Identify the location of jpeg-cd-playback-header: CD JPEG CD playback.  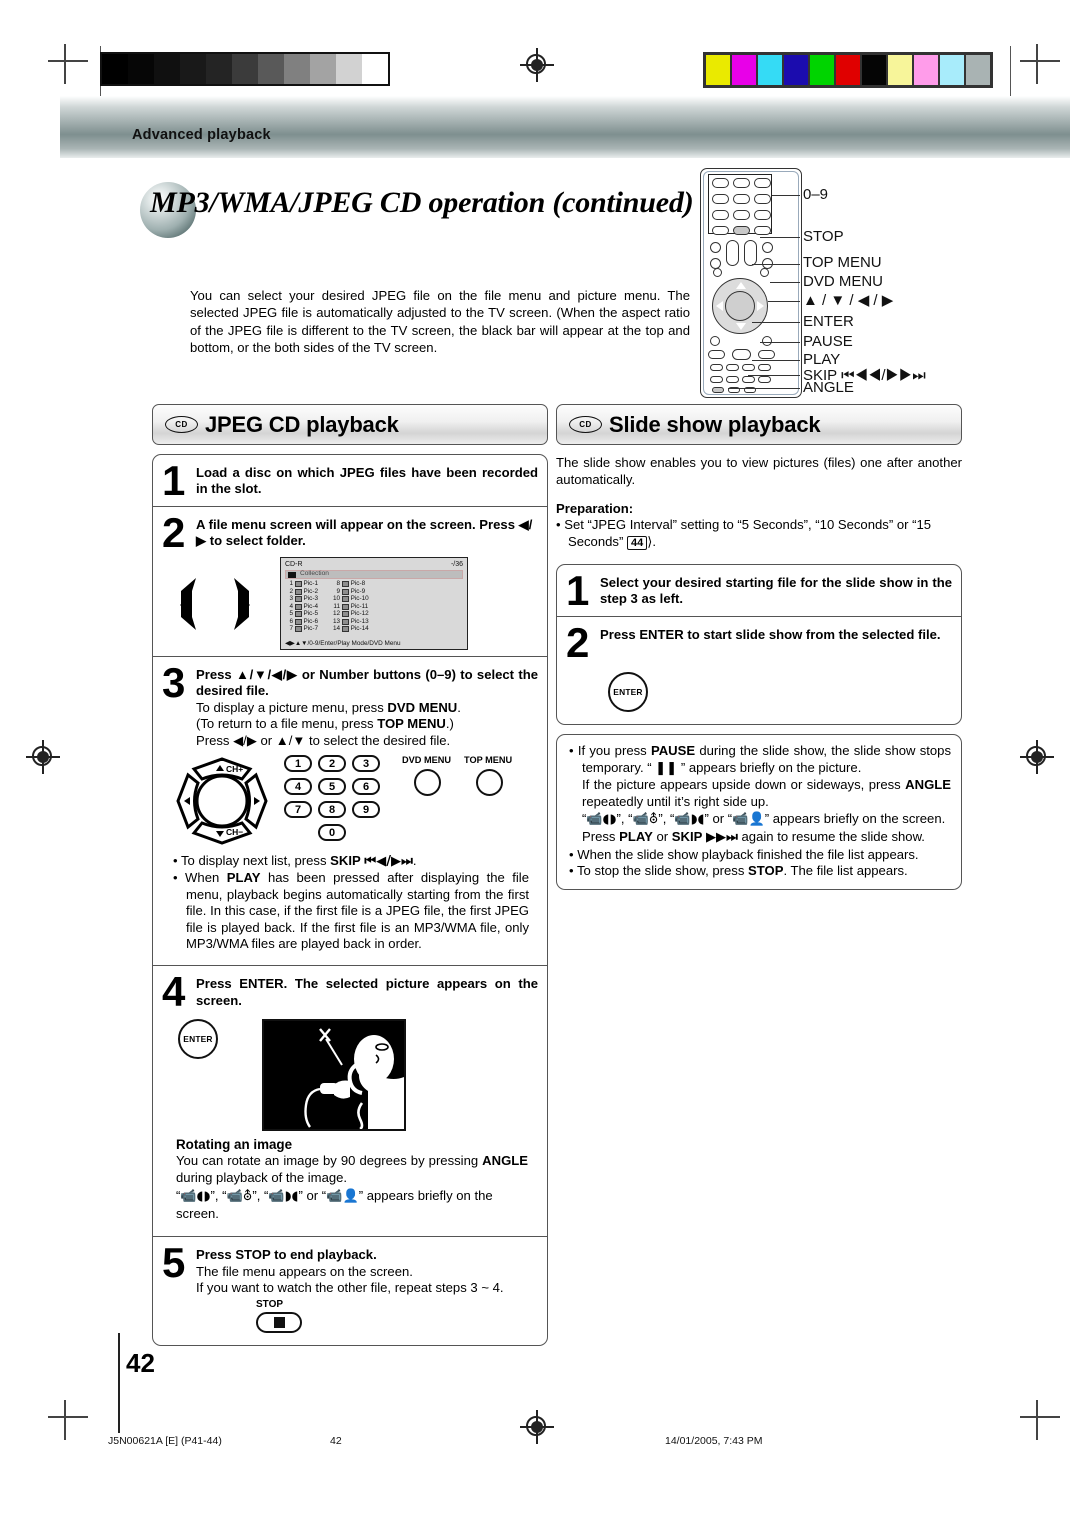
(350, 424).